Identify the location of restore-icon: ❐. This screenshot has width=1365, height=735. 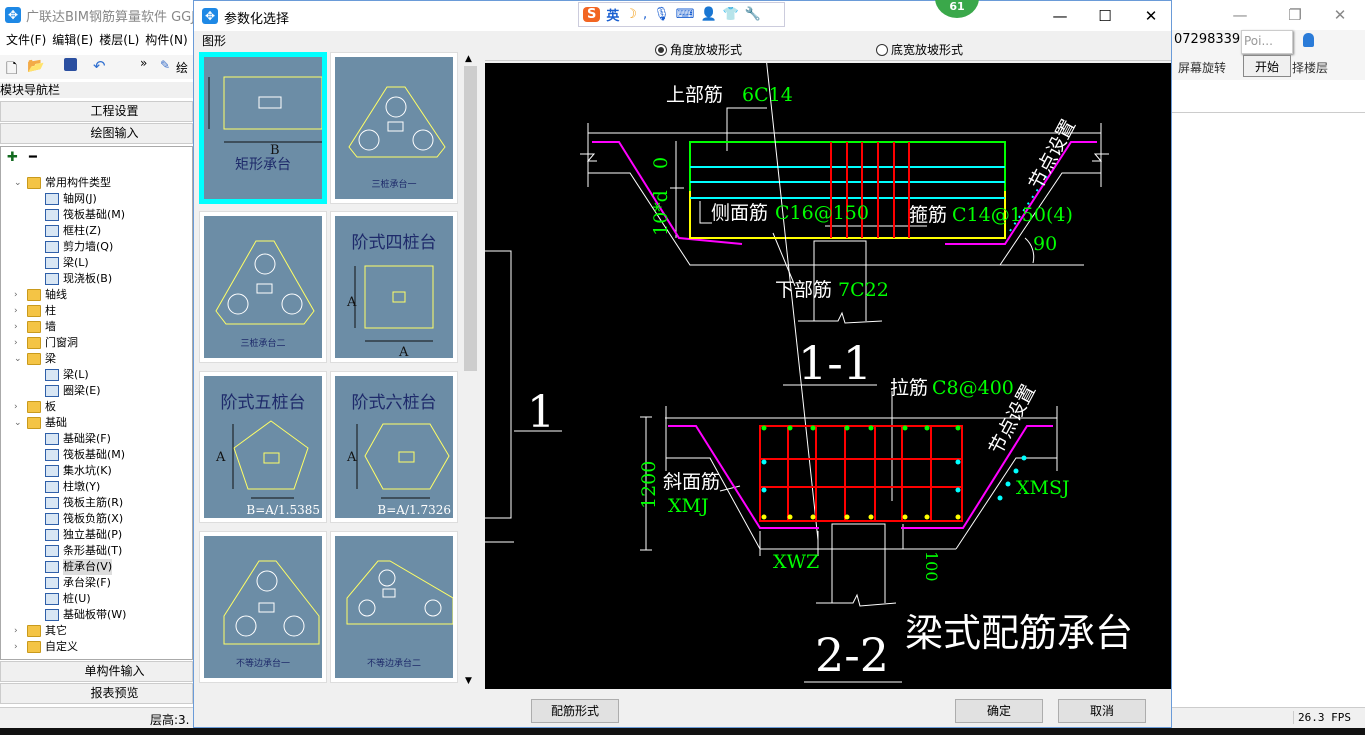
(1295, 15).